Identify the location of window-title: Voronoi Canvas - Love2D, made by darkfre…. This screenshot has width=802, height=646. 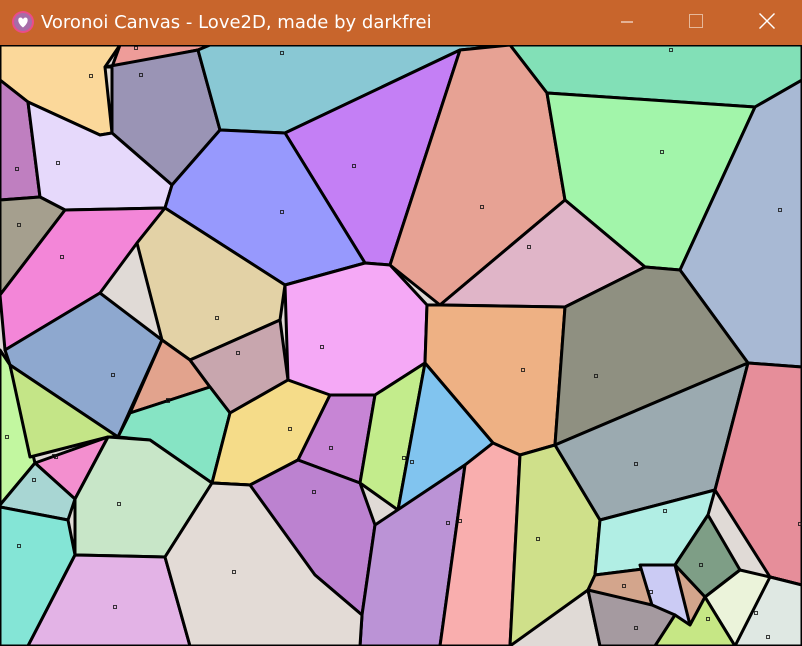
(236, 22).